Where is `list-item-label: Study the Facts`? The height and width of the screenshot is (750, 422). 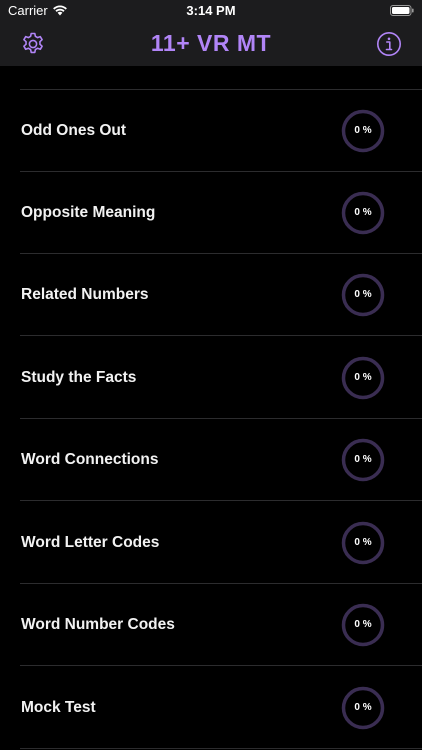 list-item-label: Study the Facts is located at coordinates (79, 377).